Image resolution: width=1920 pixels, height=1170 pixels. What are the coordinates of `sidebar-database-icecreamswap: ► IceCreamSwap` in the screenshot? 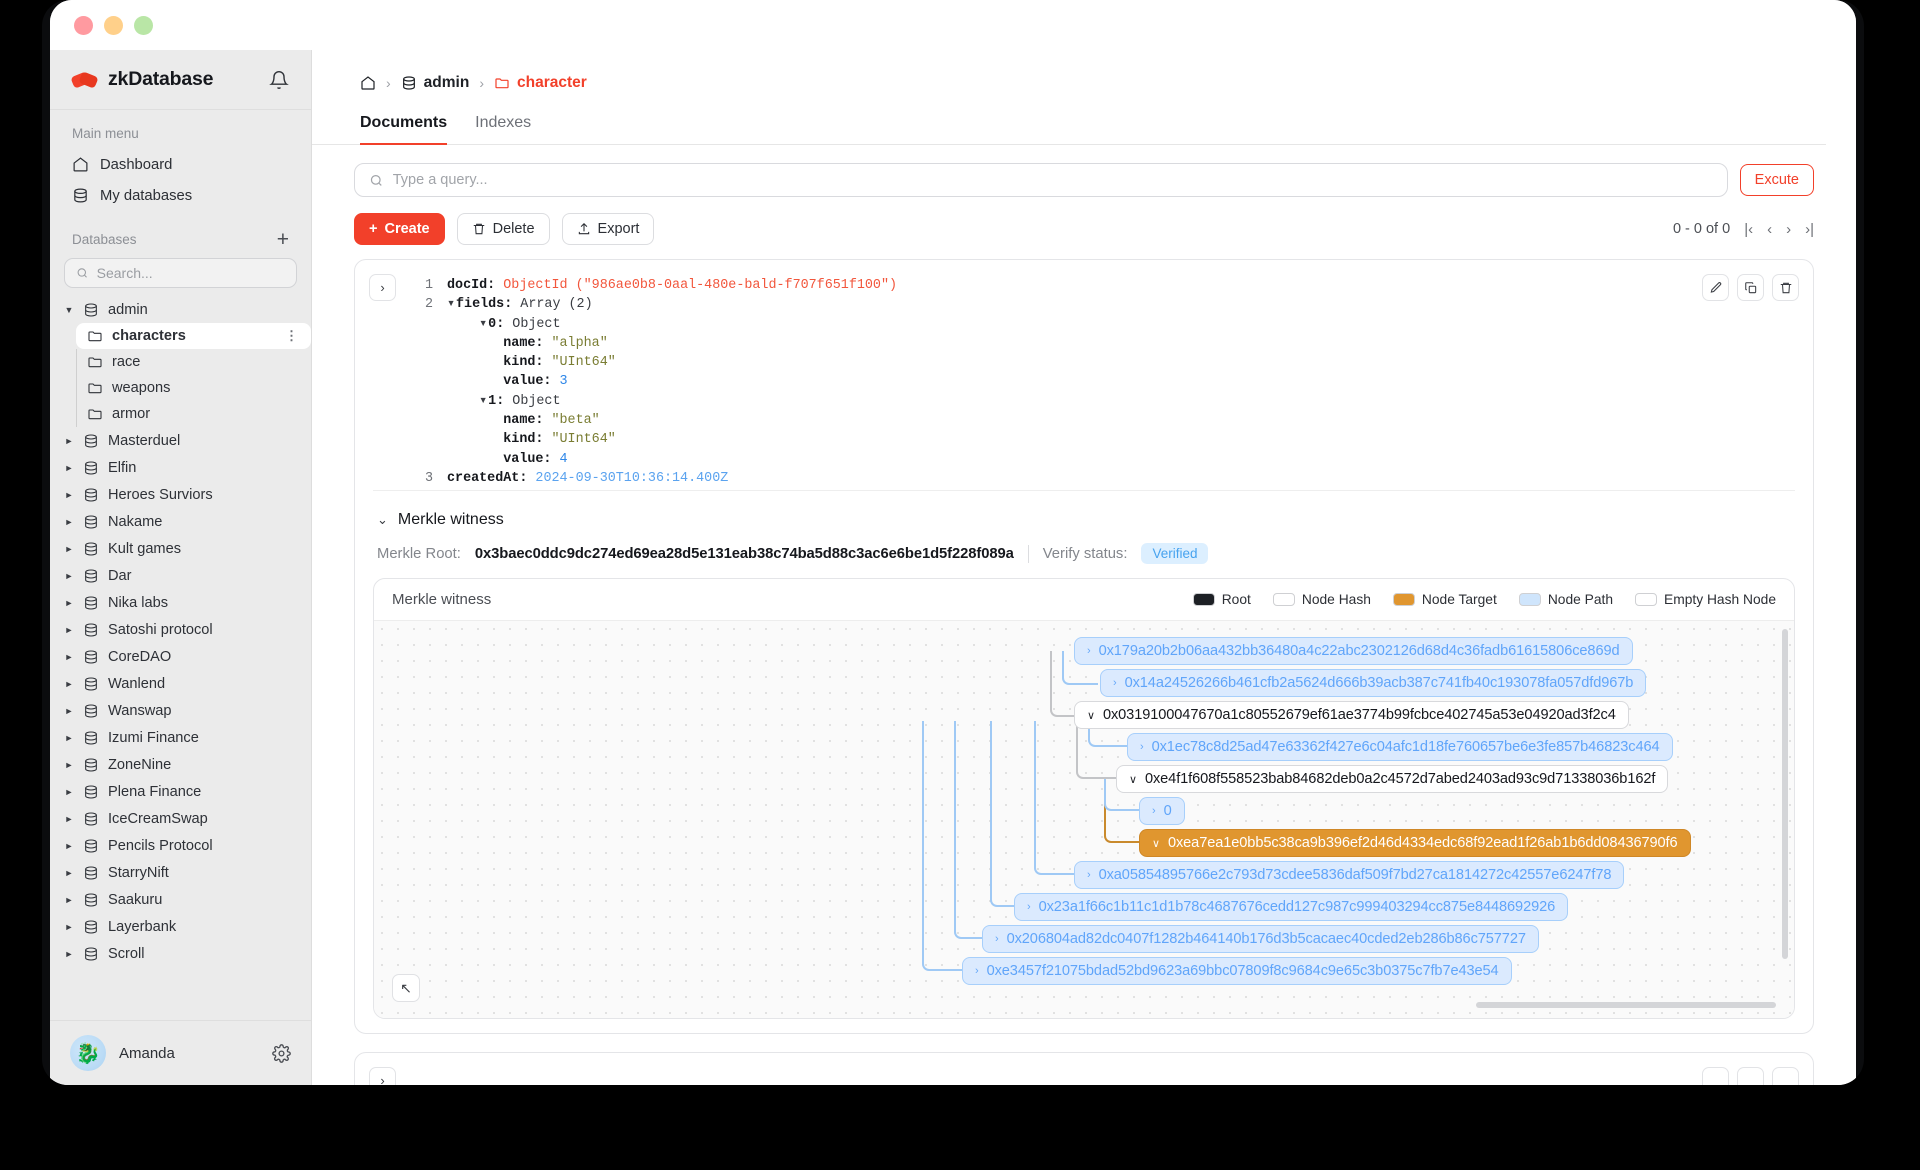 It's located at (180, 818).